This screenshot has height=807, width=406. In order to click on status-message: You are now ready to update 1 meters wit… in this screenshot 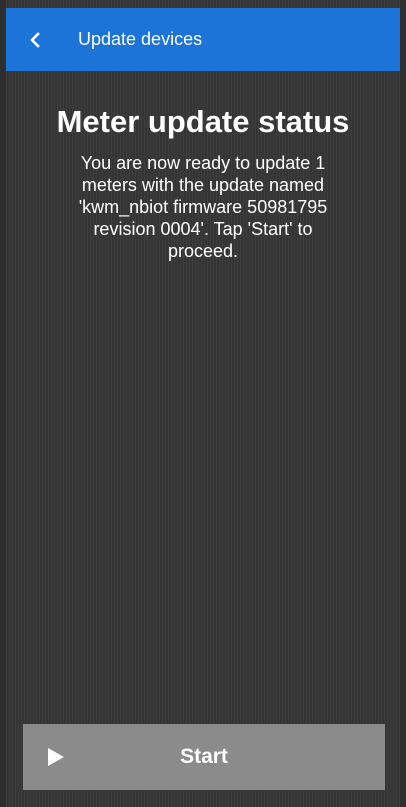, I will do `click(203, 207)`.